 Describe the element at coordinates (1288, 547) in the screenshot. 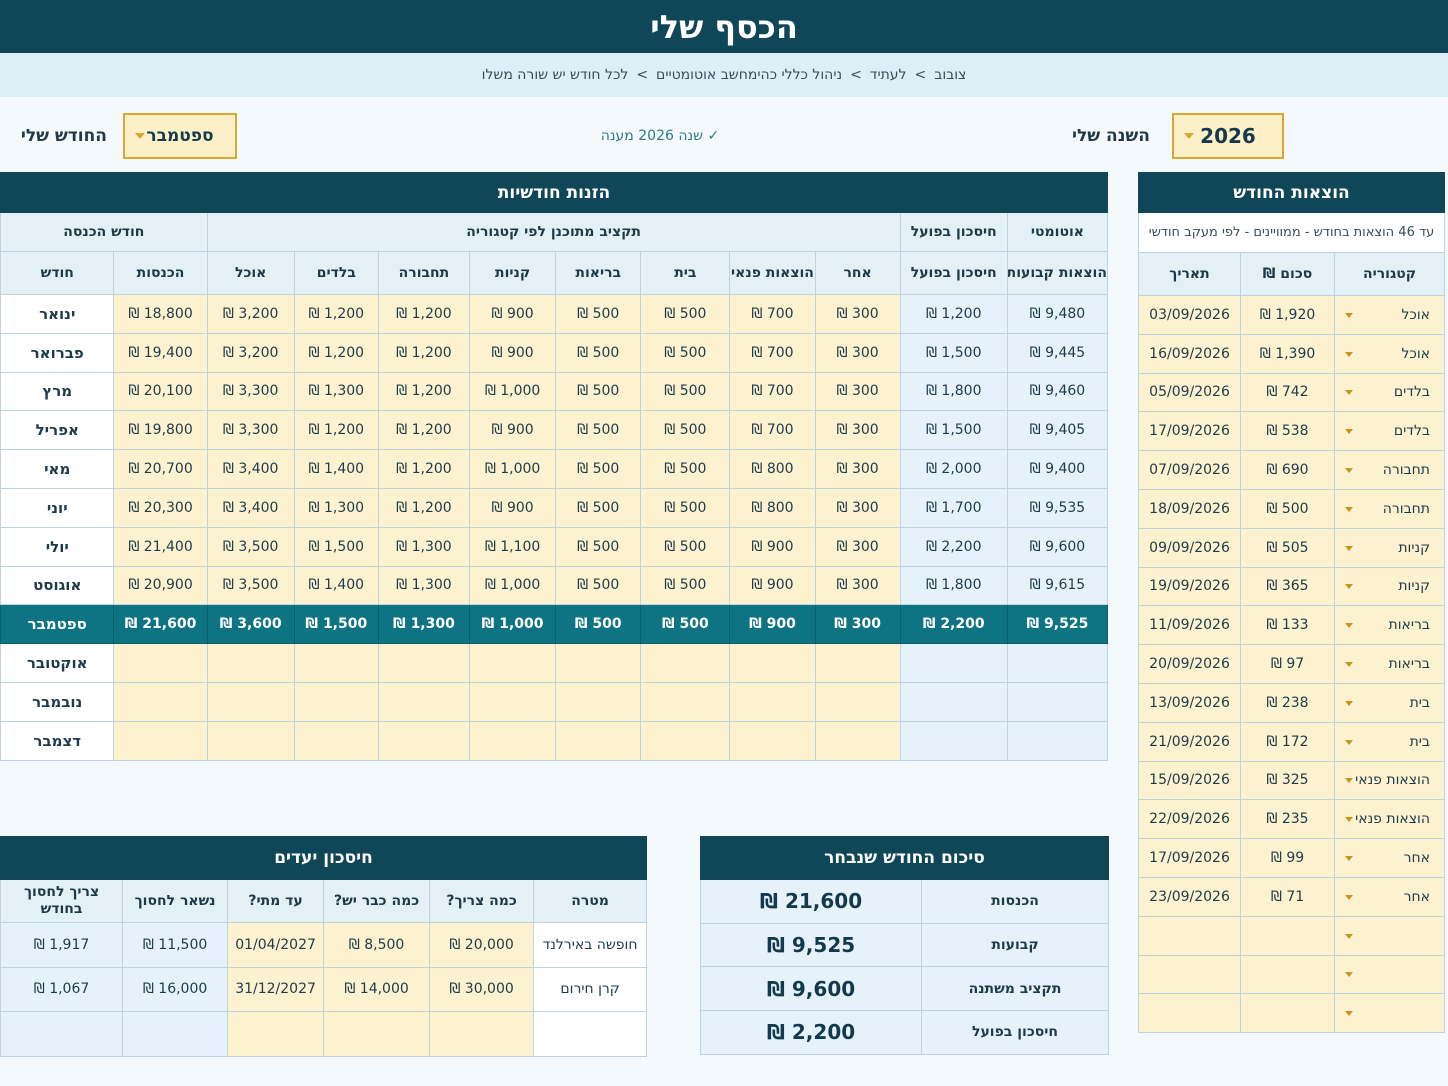

I see `expense-amount: 505 ₪` at that location.